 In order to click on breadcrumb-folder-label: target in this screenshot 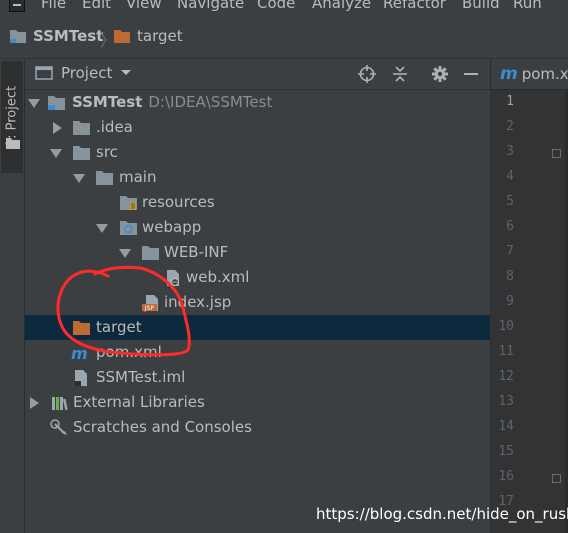, I will do `click(160, 36)`.